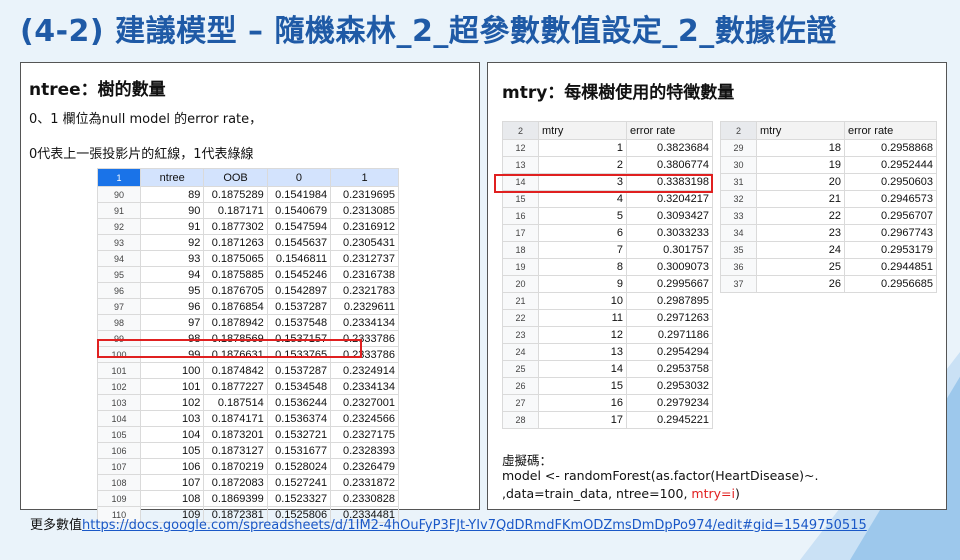  What do you see at coordinates (172, 274) in the screenshot?
I see `table-cell: 94` at bounding box center [172, 274].